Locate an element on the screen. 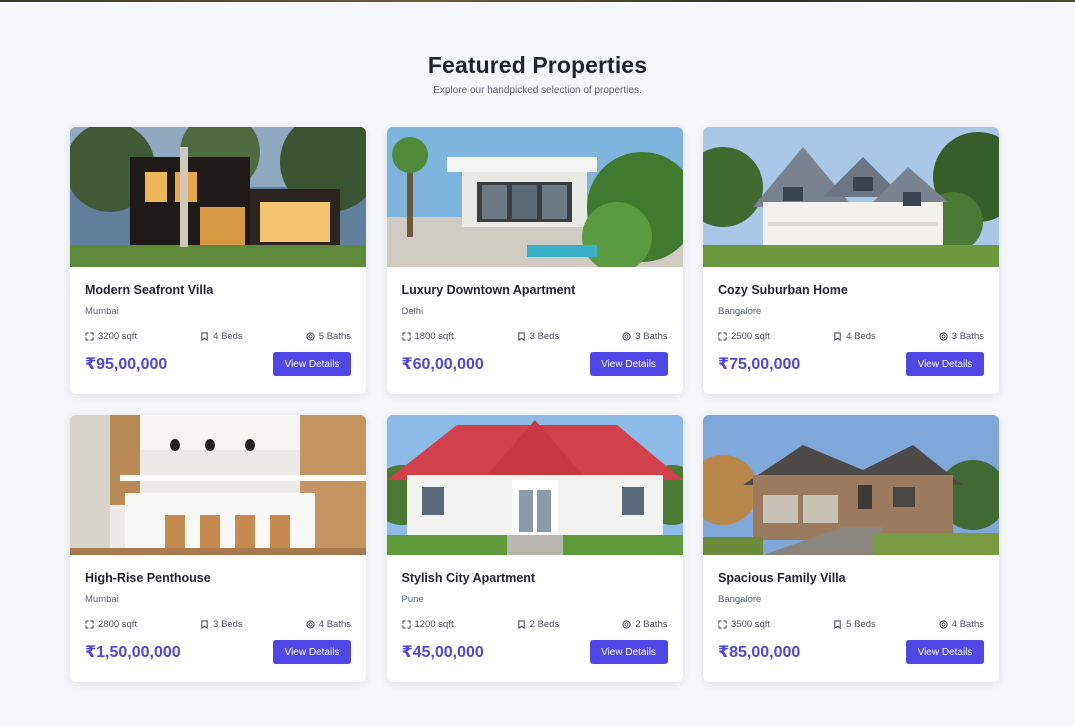  property-image-victorian-house is located at coordinates (851, 197).